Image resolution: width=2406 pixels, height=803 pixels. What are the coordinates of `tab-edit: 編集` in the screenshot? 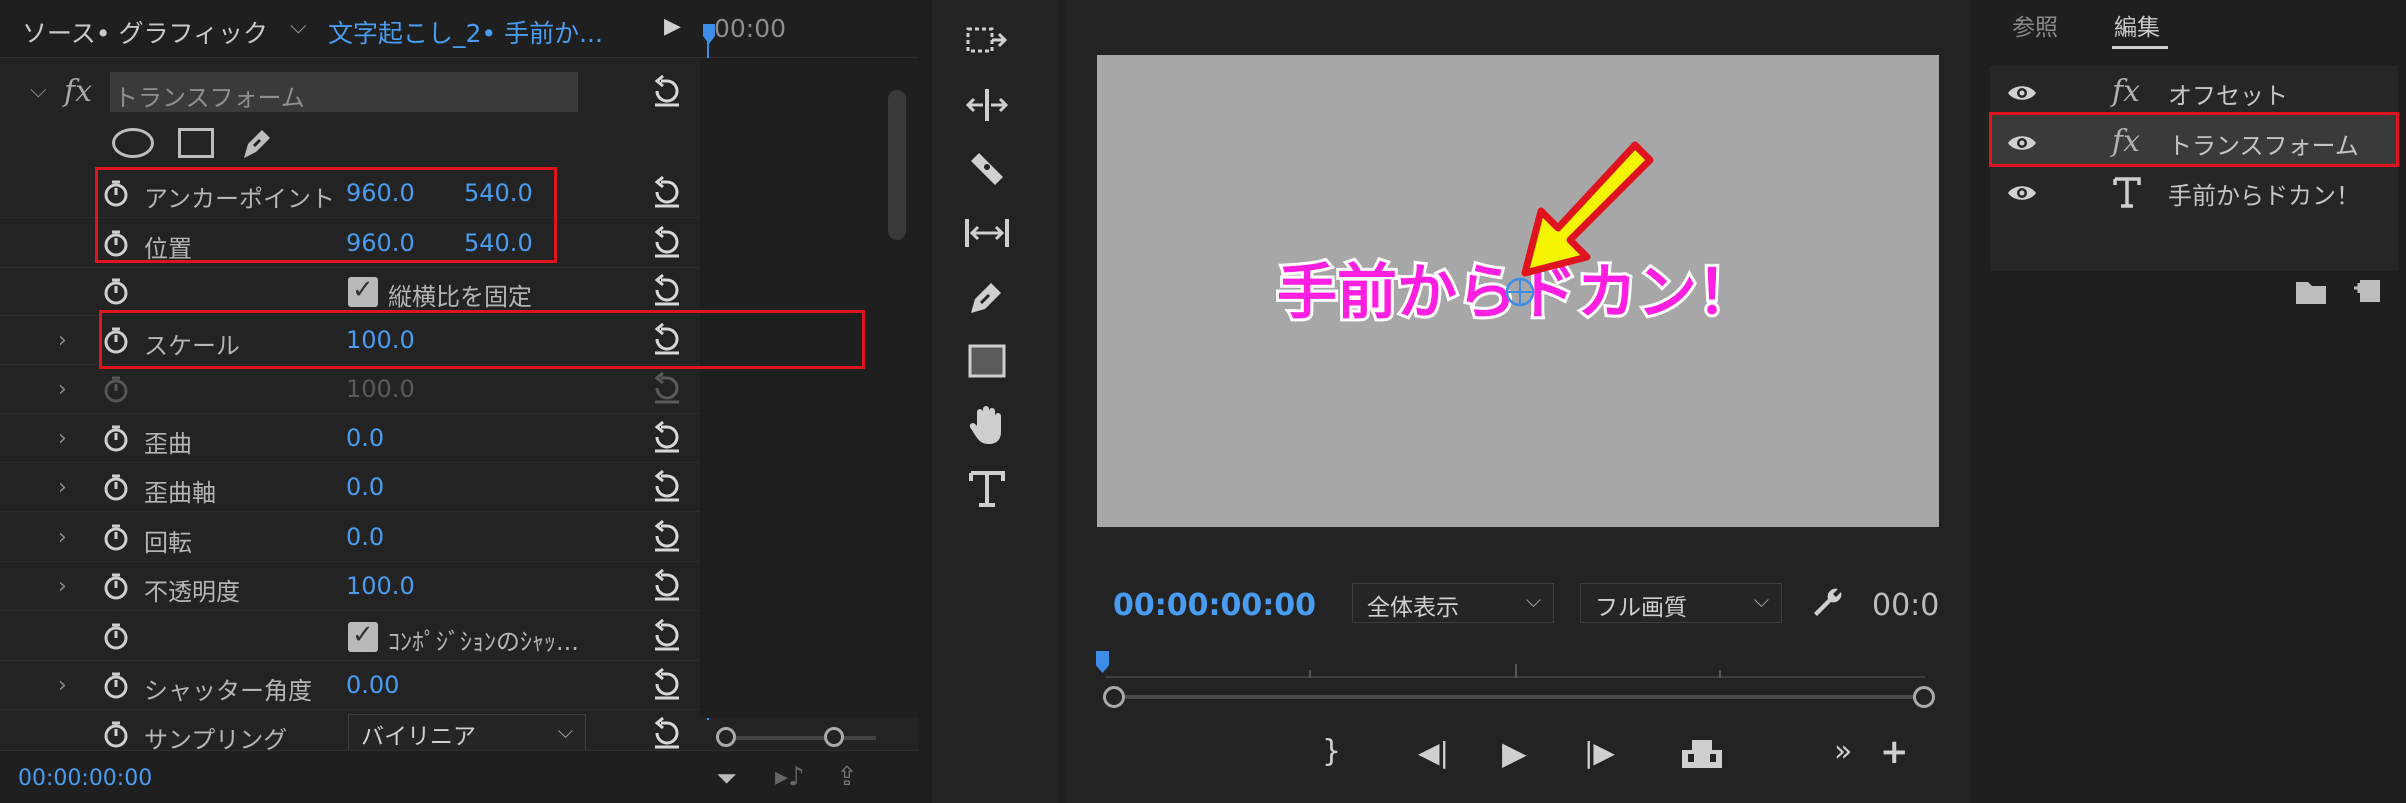 It's located at (2137, 25).